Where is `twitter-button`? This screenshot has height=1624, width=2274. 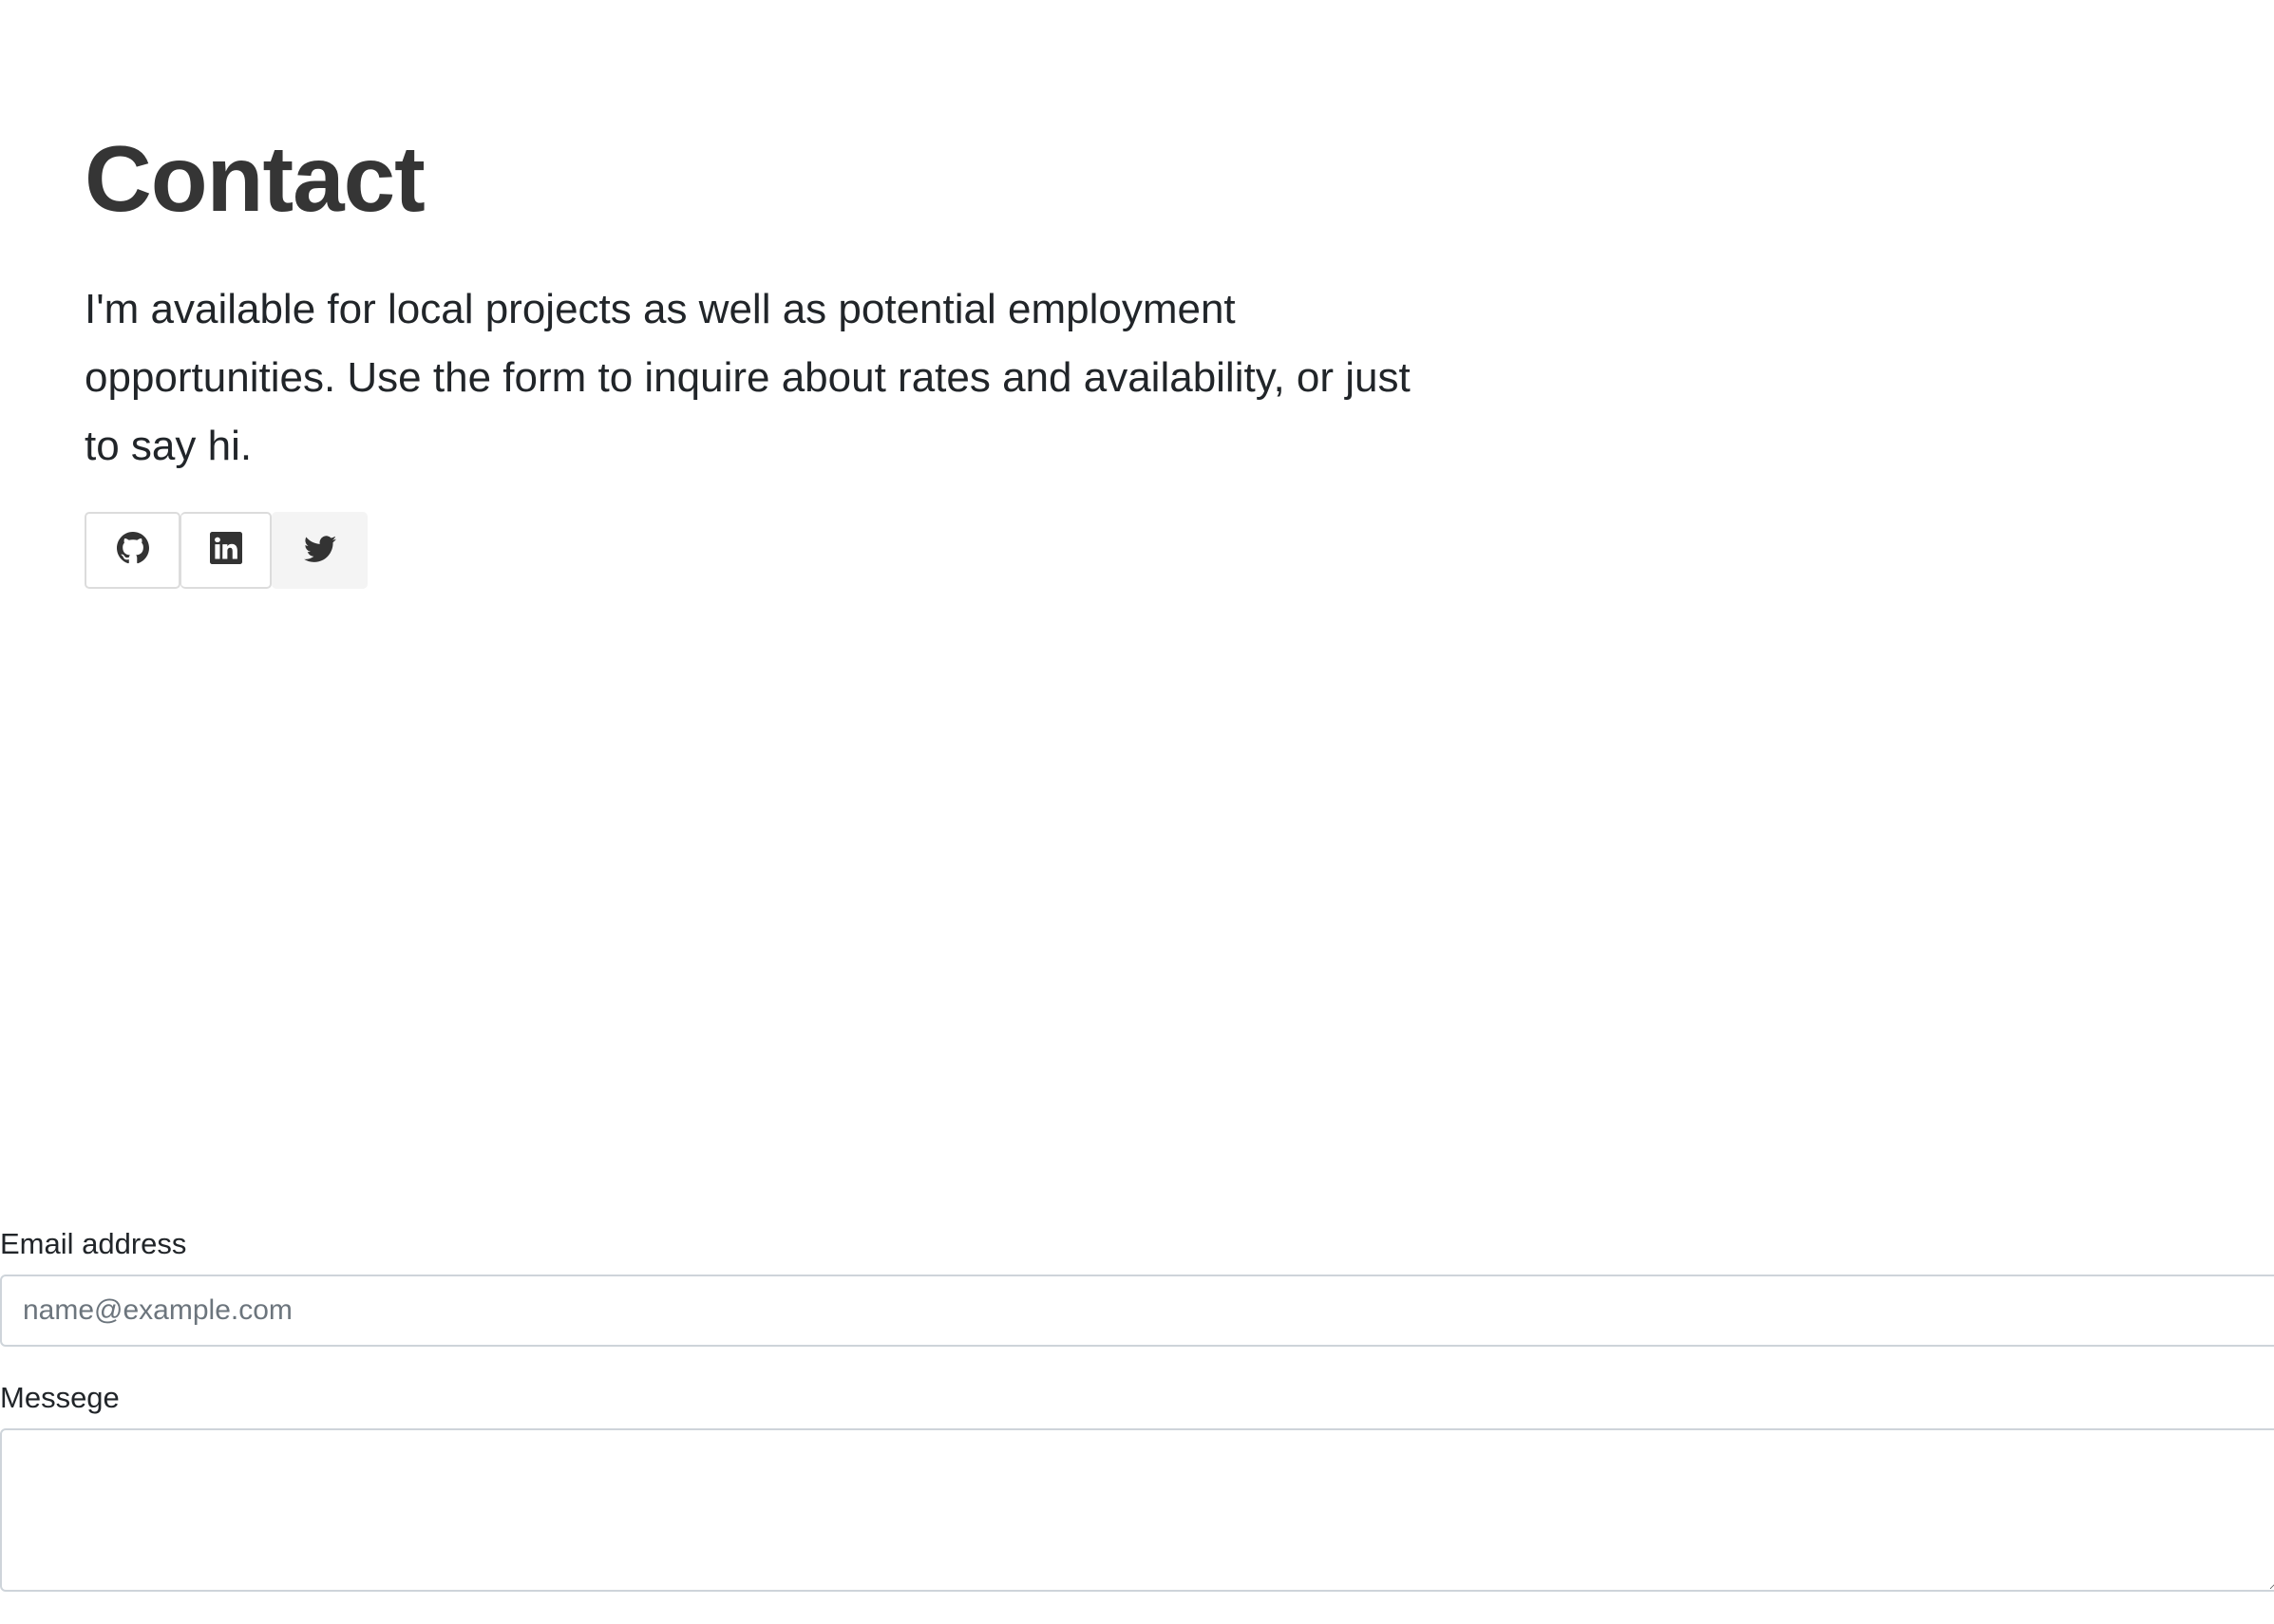 twitter-button is located at coordinates (320, 550).